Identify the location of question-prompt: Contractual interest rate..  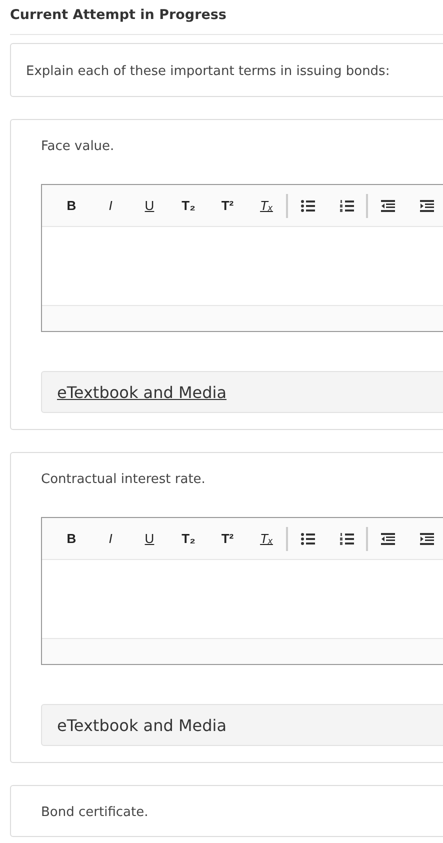
(123, 479).